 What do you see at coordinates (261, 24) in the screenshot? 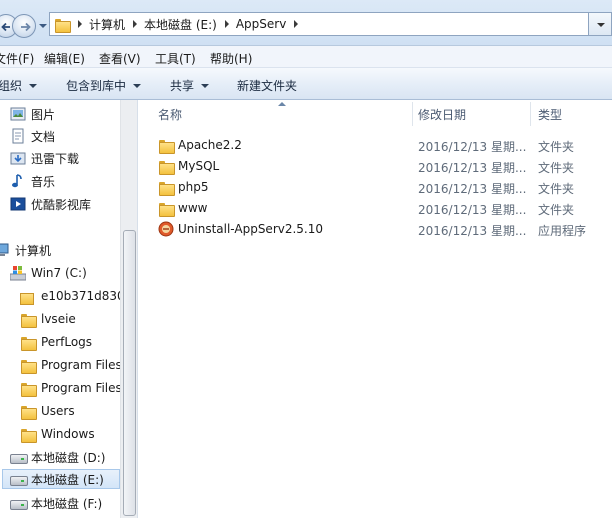
I see `breadcrumb-appserv: AppServ` at bounding box center [261, 24].